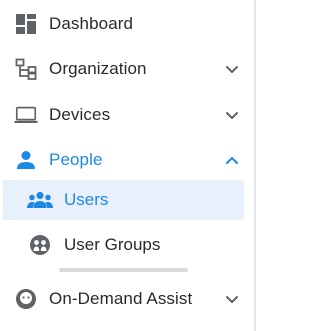  Describe the element at coordinates (127, 160) in the screenshot. I see `nav-item-people: People` at that location.